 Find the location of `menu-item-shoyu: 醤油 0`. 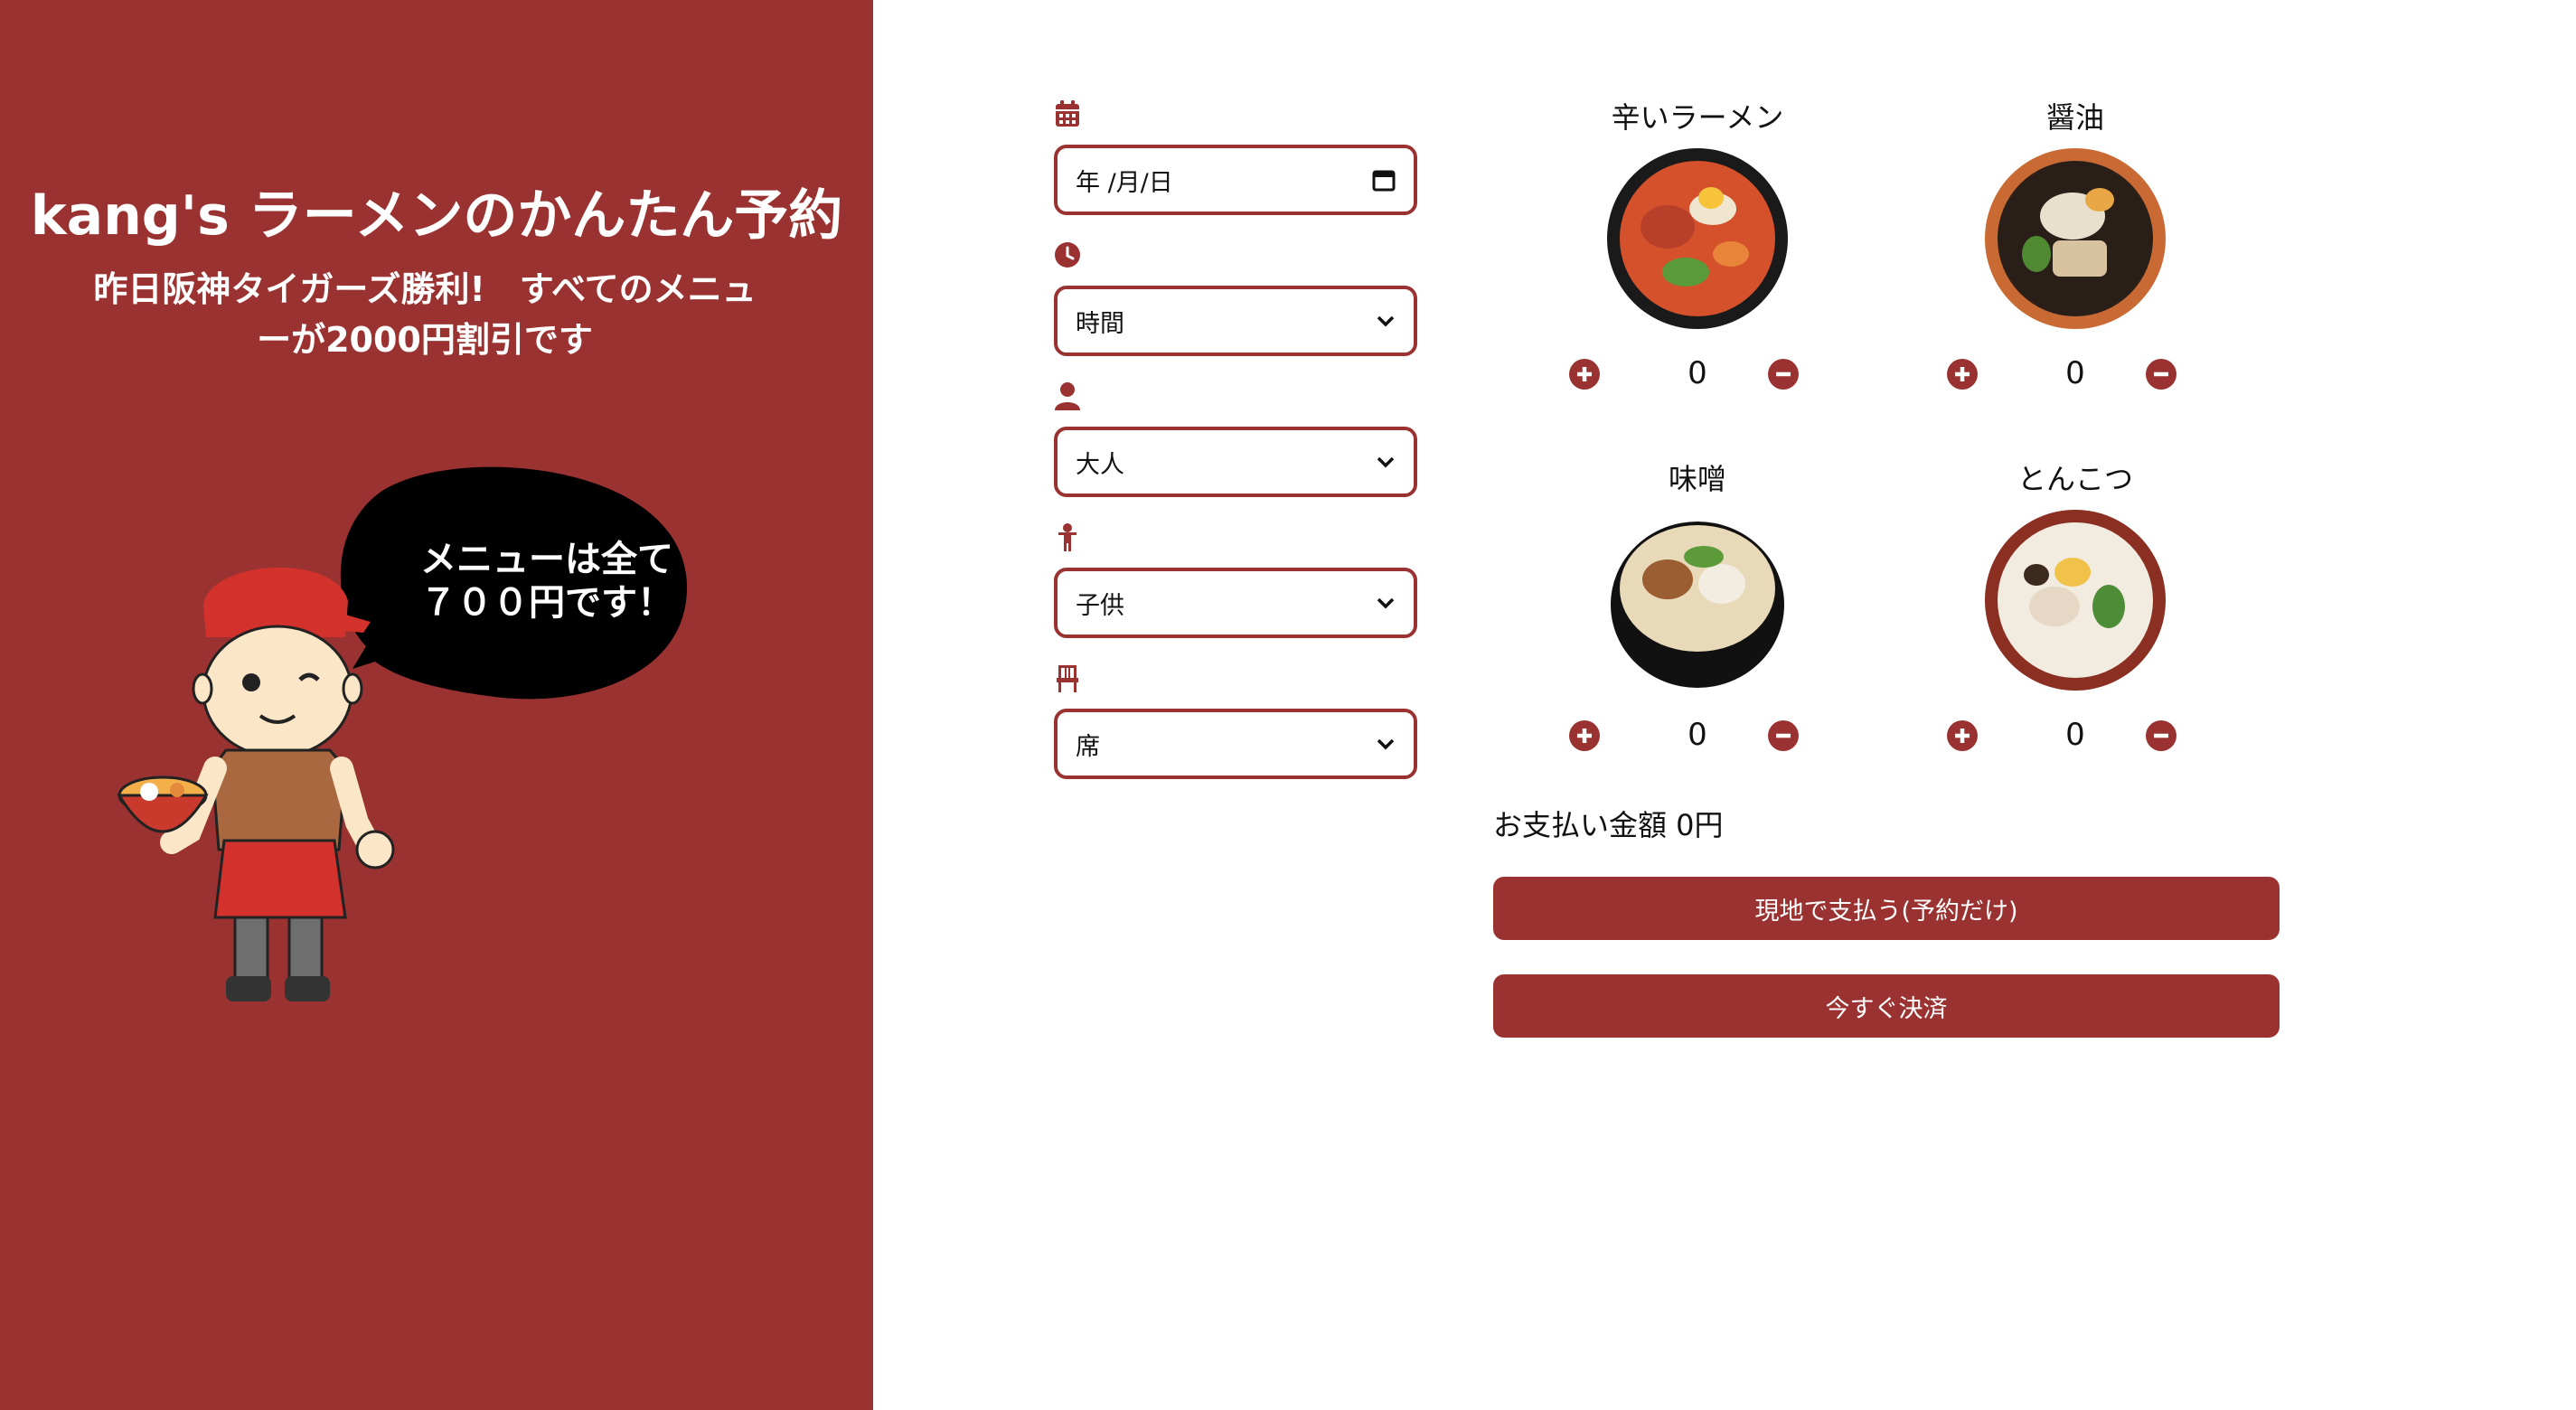

menu-item-shoyu: 醤油 0 is located at coordinates (2076, 247).